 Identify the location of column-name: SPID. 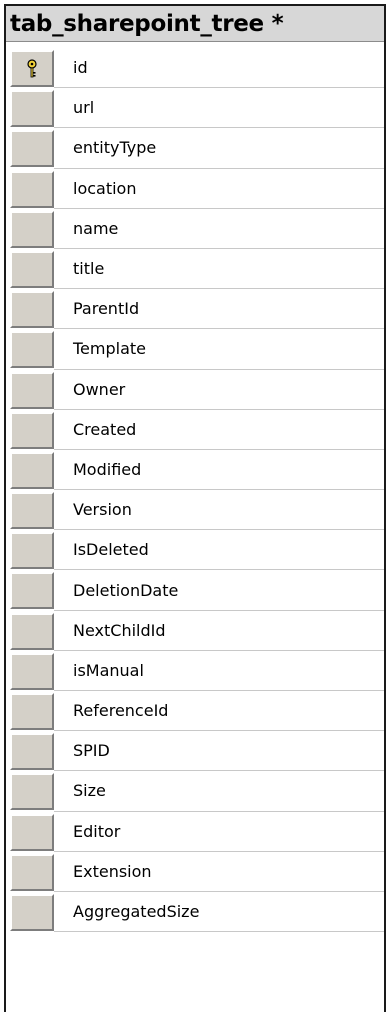
(219, 751).